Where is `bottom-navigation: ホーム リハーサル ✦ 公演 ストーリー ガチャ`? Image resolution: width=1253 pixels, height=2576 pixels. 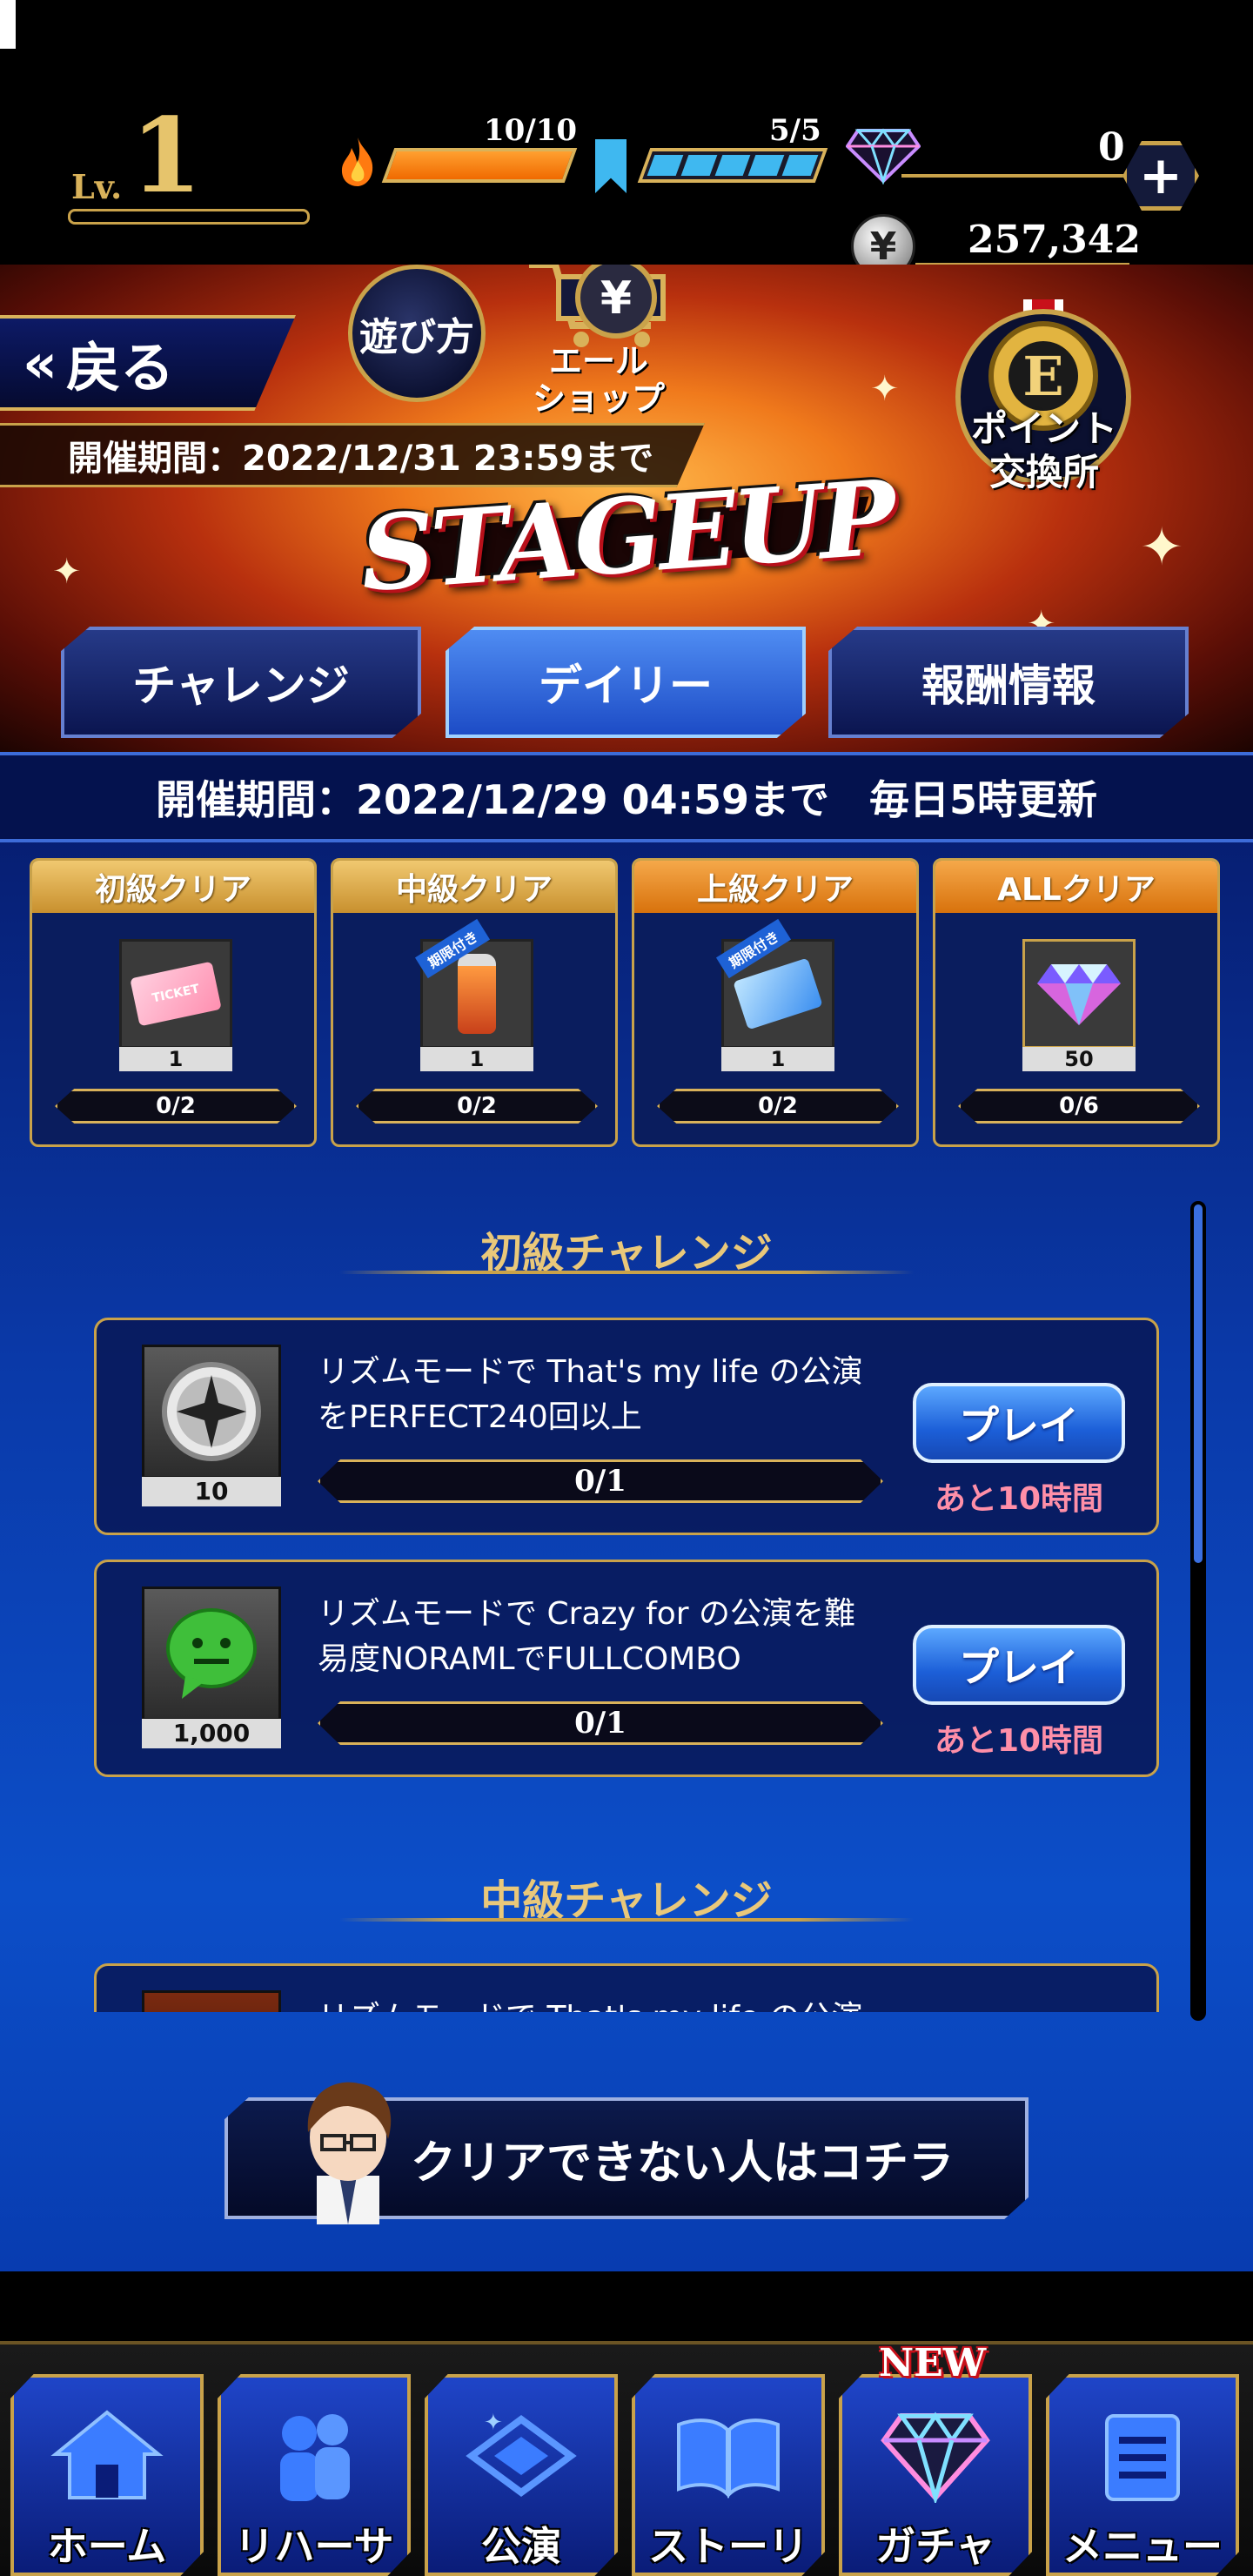 bottom-navigation: ホーム リハーサル ✦ 公演 ストーリー ガチャ is located at coordinates (626, 2424).